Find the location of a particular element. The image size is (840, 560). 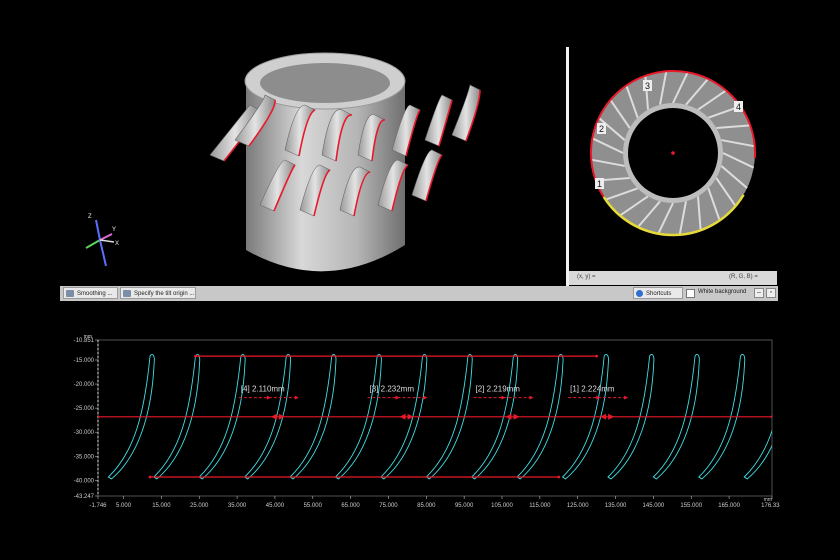

y-axis-unit: mm is located at coordinates (88, 337).